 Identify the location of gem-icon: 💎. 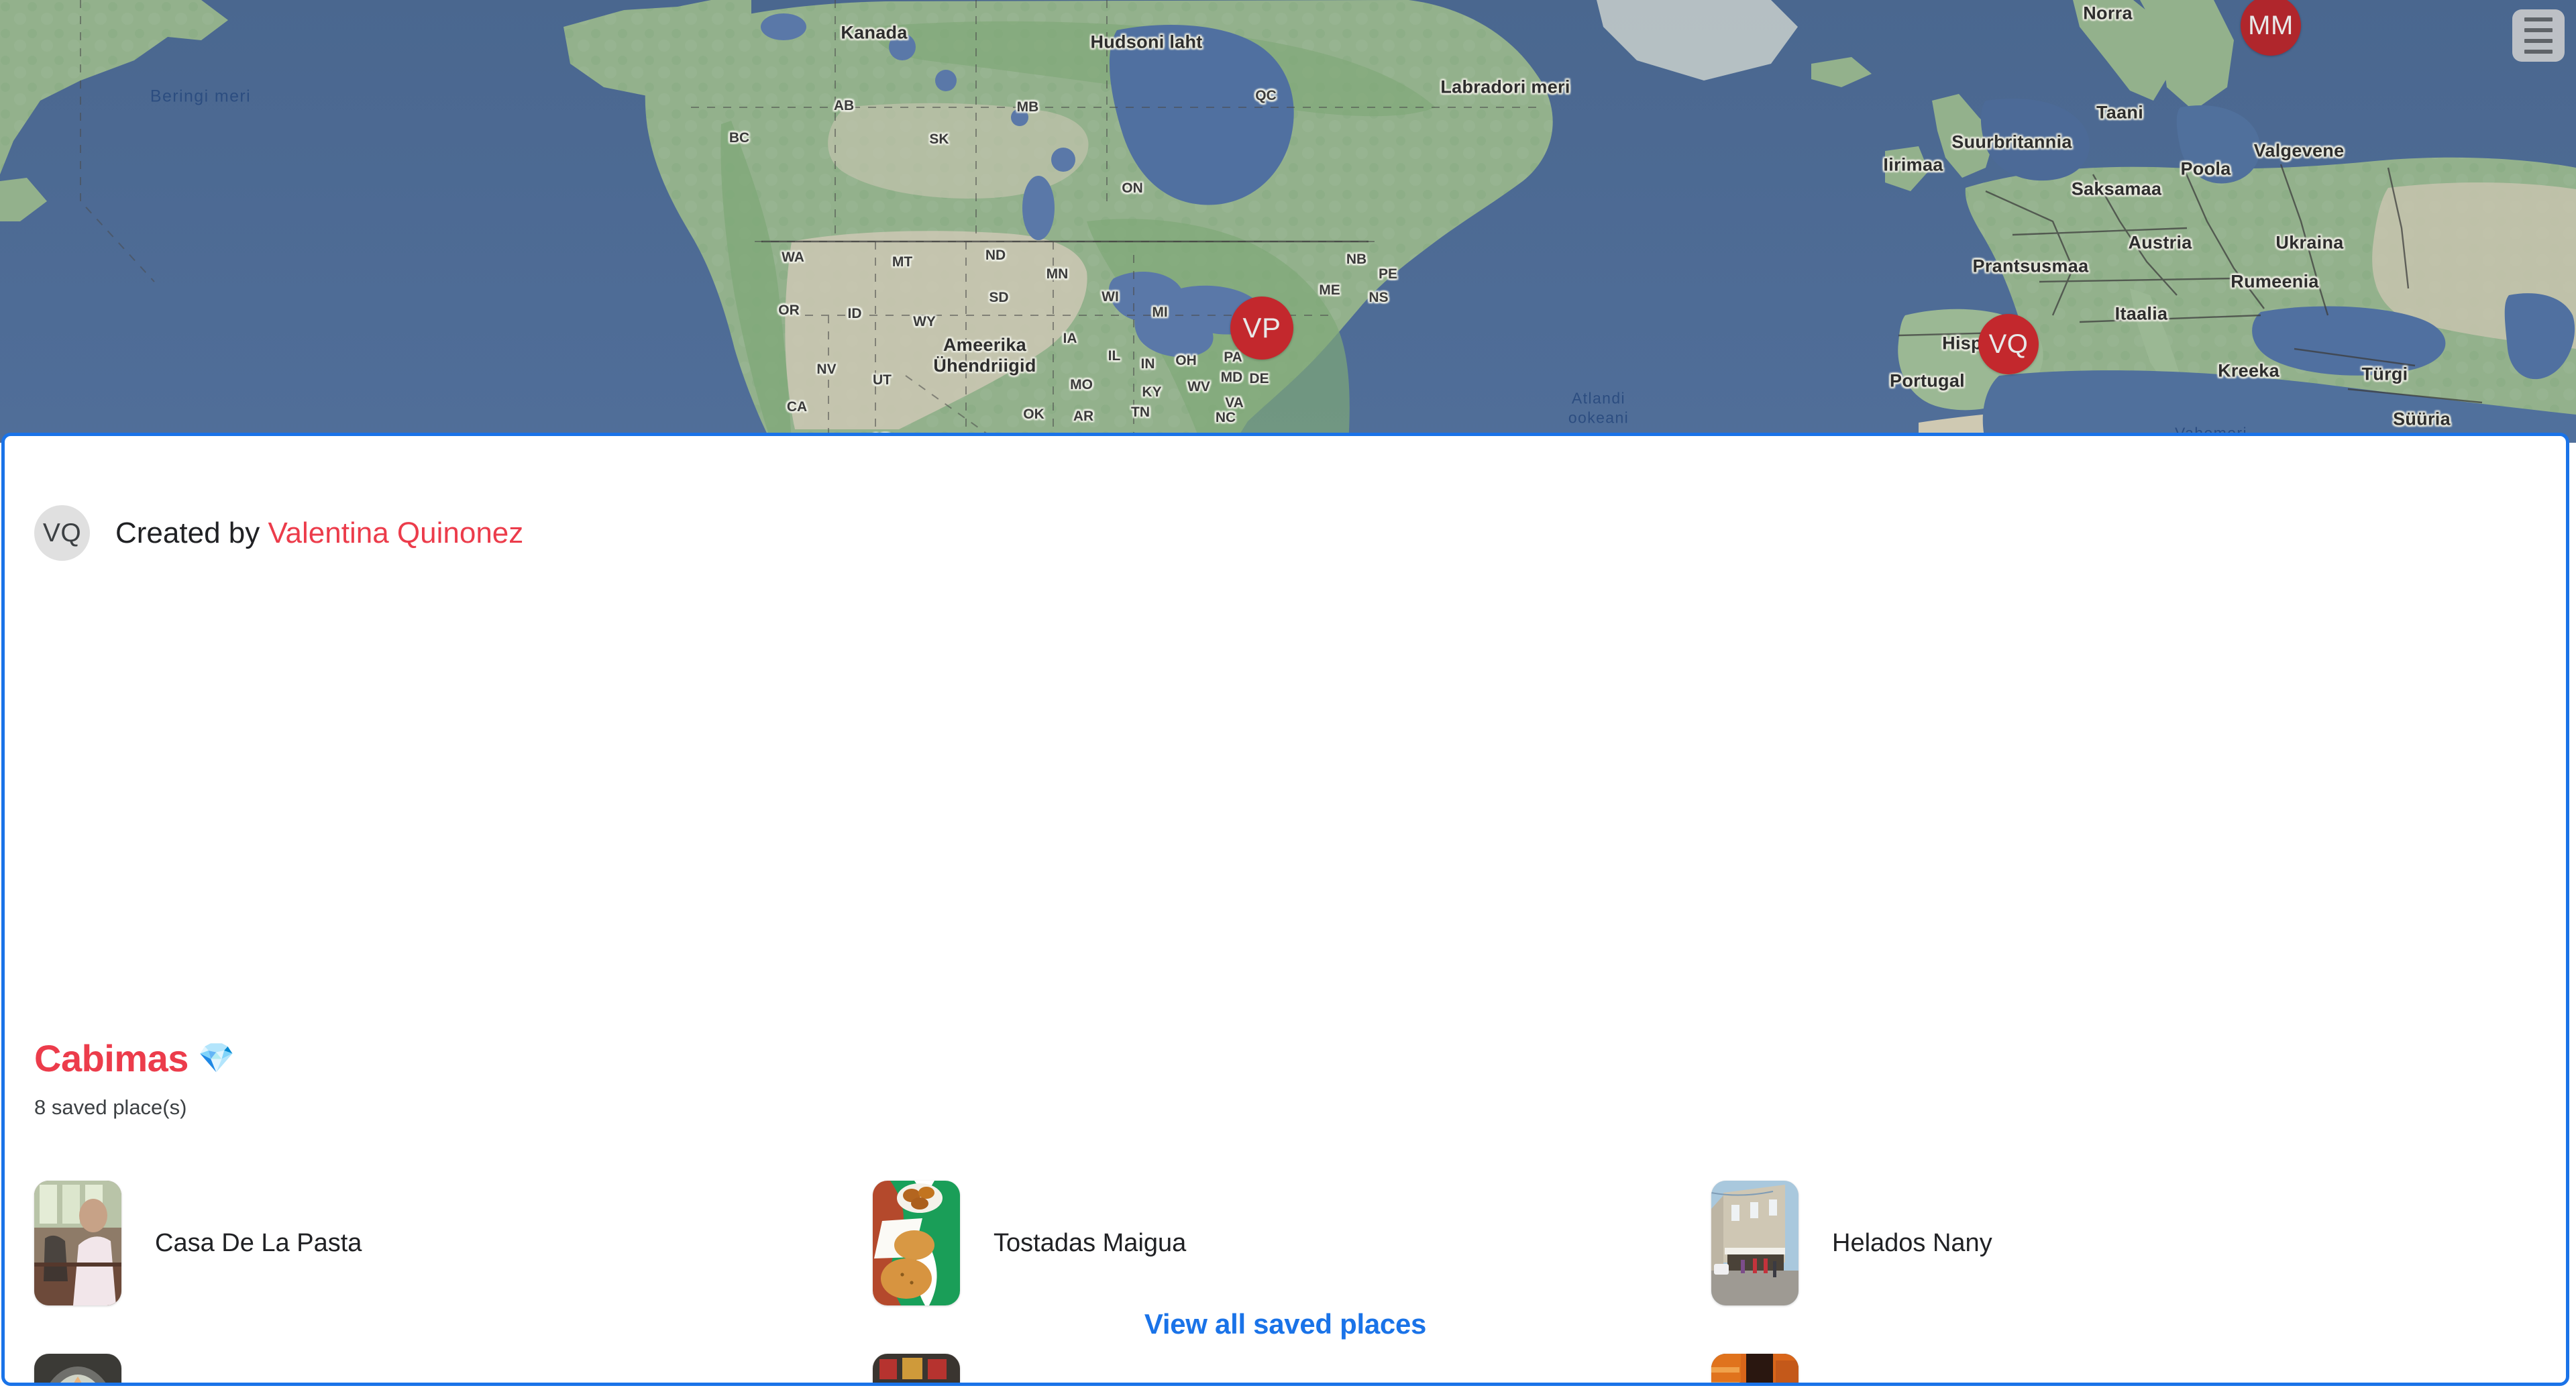
(216, 1058).